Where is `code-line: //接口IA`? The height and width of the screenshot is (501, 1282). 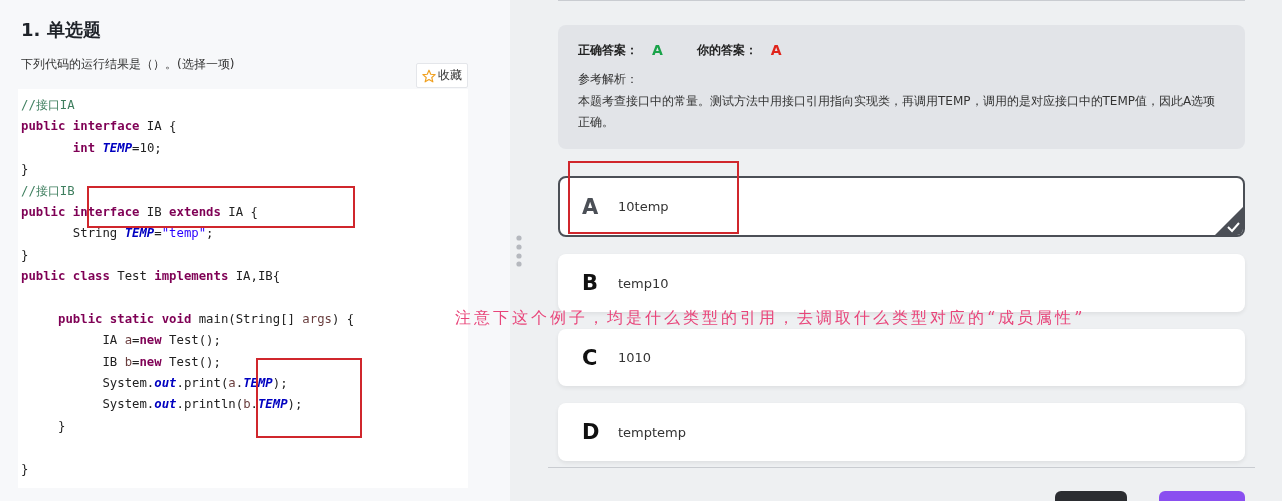 code-line: //接口IA is located at coordinates (48, 105).